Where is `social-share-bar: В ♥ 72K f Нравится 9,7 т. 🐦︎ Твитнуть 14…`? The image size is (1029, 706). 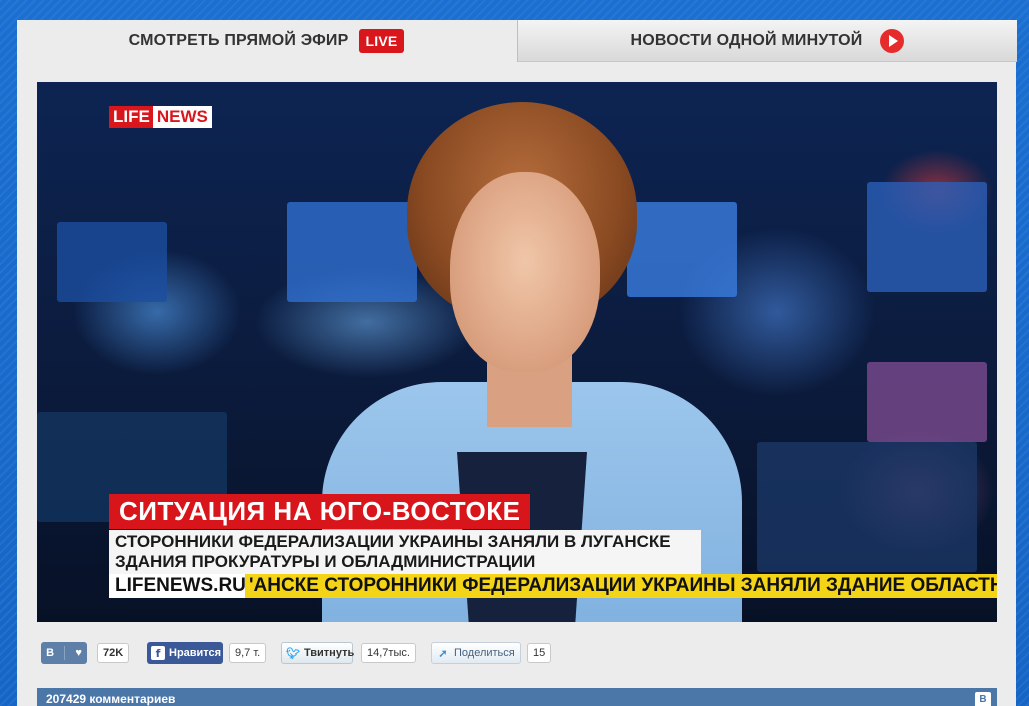
social-share-bar: В ♥ 72K f Нравится 9,7 т. 🐦︎ Твитнуть 14… is located at coordinates (521, 653).